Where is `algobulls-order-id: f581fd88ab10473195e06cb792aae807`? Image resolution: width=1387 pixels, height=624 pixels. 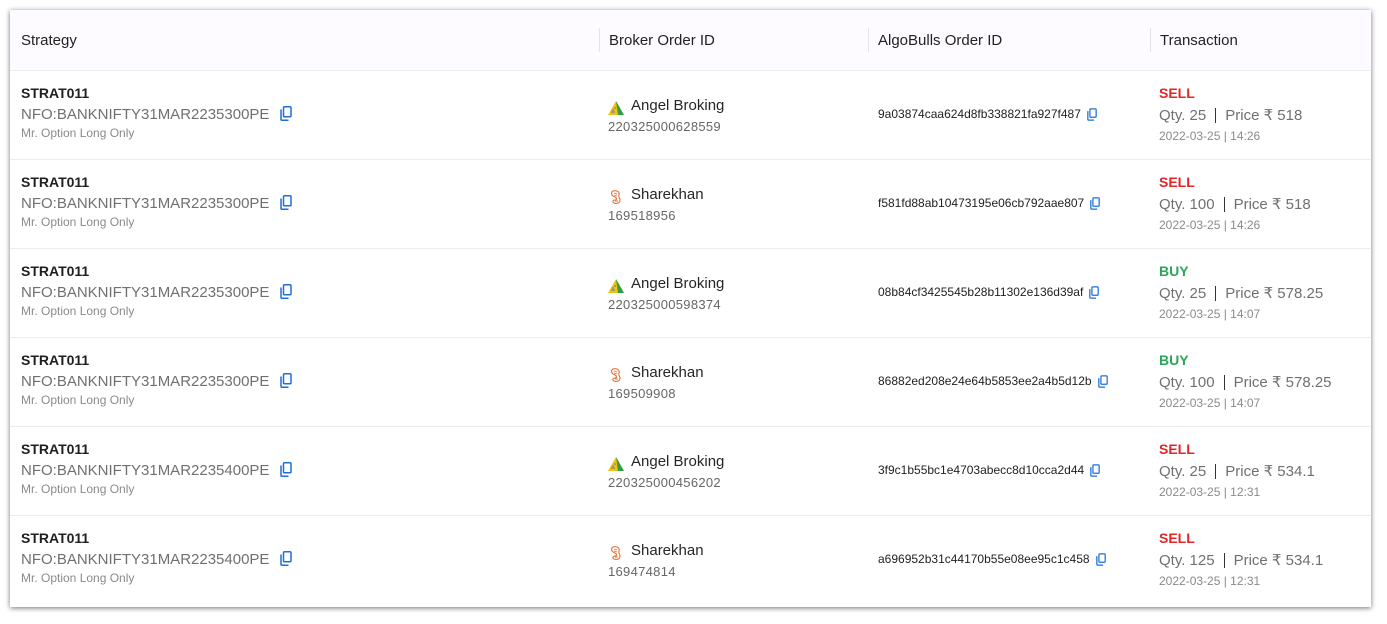 algobulls-order-id: f581fd88ab10473195e06cb792aae807 is located at coordinates (981, 203).